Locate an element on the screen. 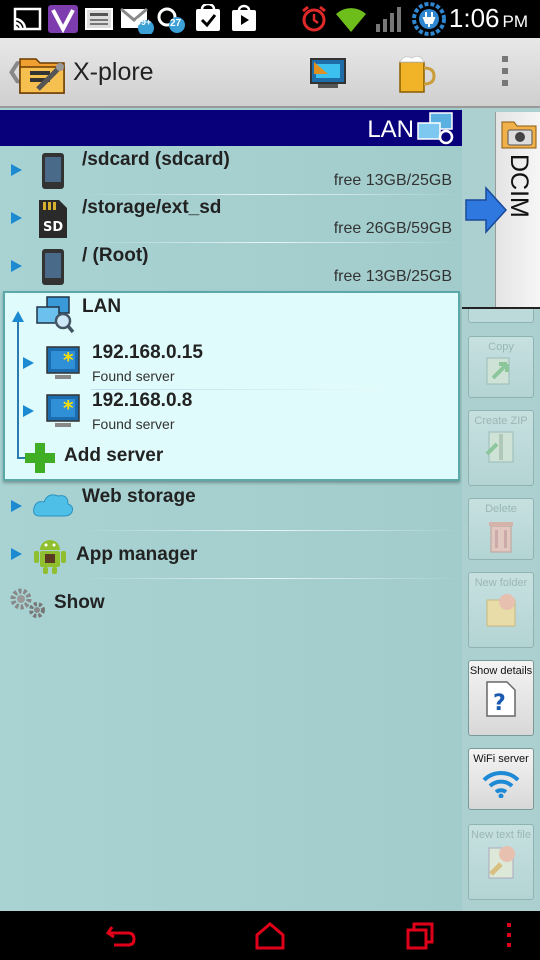  left-pane-header: LAN is located at coordinates (231, 128).